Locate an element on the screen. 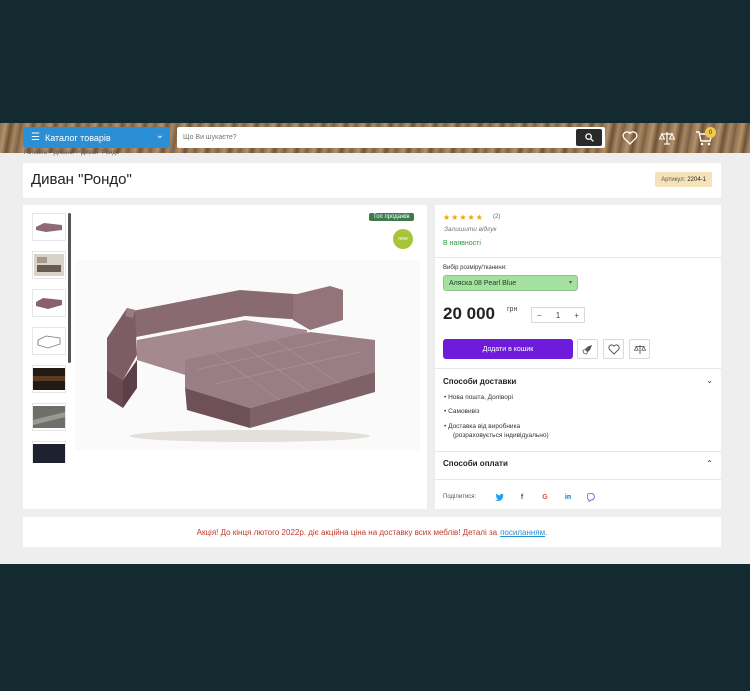 This screenshot has width=750, height=691. catalog-button: ☰ Каталог товарів ⌄ is located at coordinates (96, 137).